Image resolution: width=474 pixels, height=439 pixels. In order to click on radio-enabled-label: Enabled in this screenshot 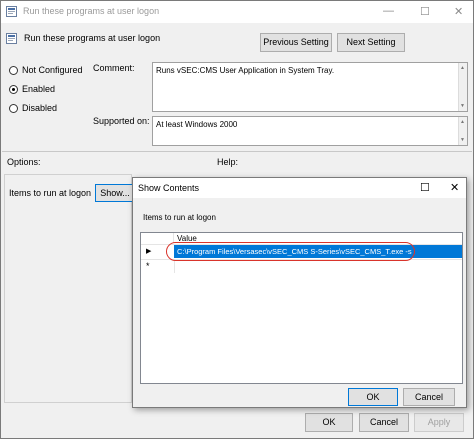, I will do `click(39, 89)`.